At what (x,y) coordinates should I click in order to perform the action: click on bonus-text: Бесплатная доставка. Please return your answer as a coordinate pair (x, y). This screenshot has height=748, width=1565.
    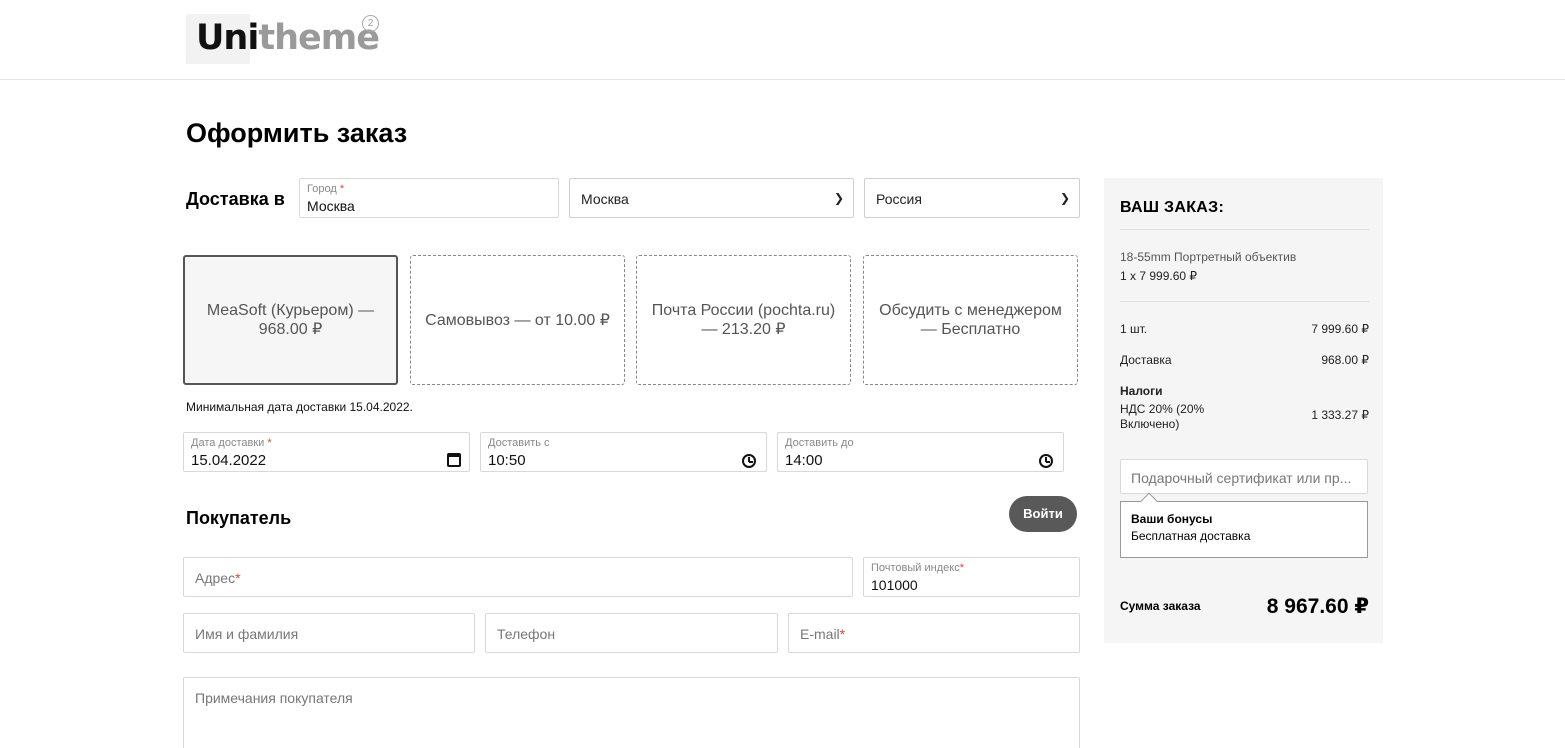
    Looking at the image, I should click on (1191, 536).